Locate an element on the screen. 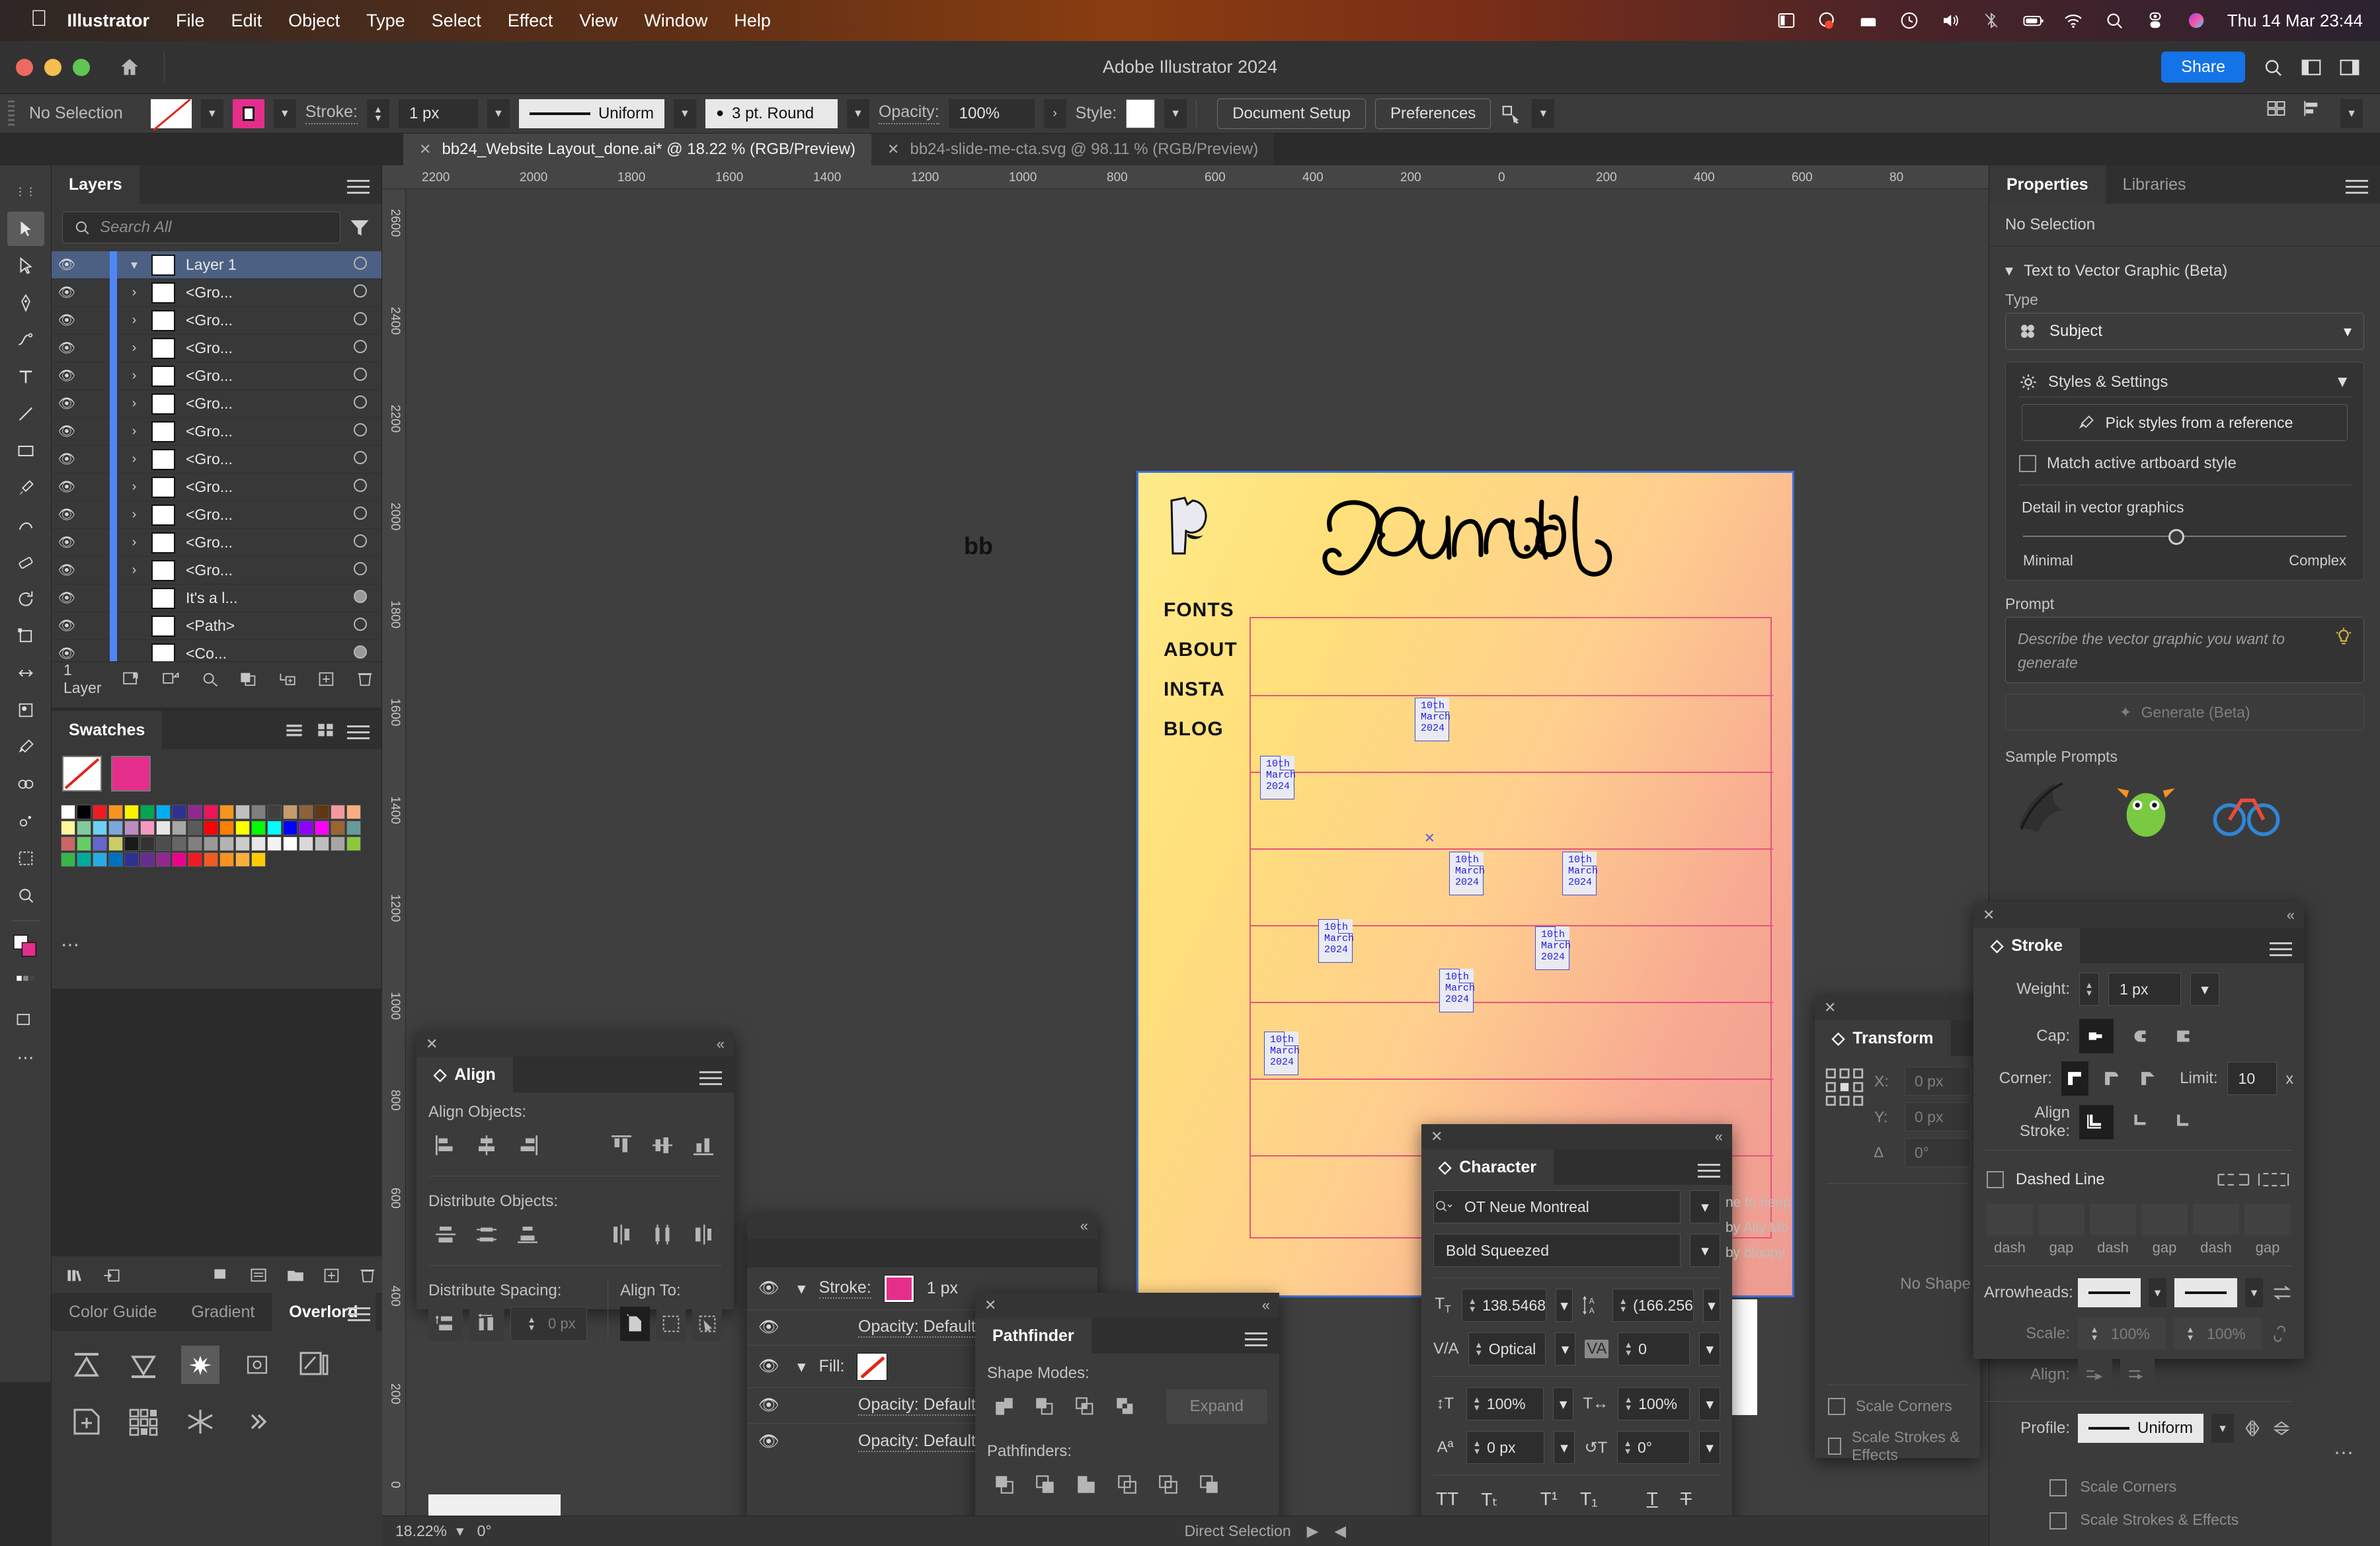 The height and width of the screenshot is (1546, 2380). scale-strokes-checkbox is located at coordinates (1834, 1446).